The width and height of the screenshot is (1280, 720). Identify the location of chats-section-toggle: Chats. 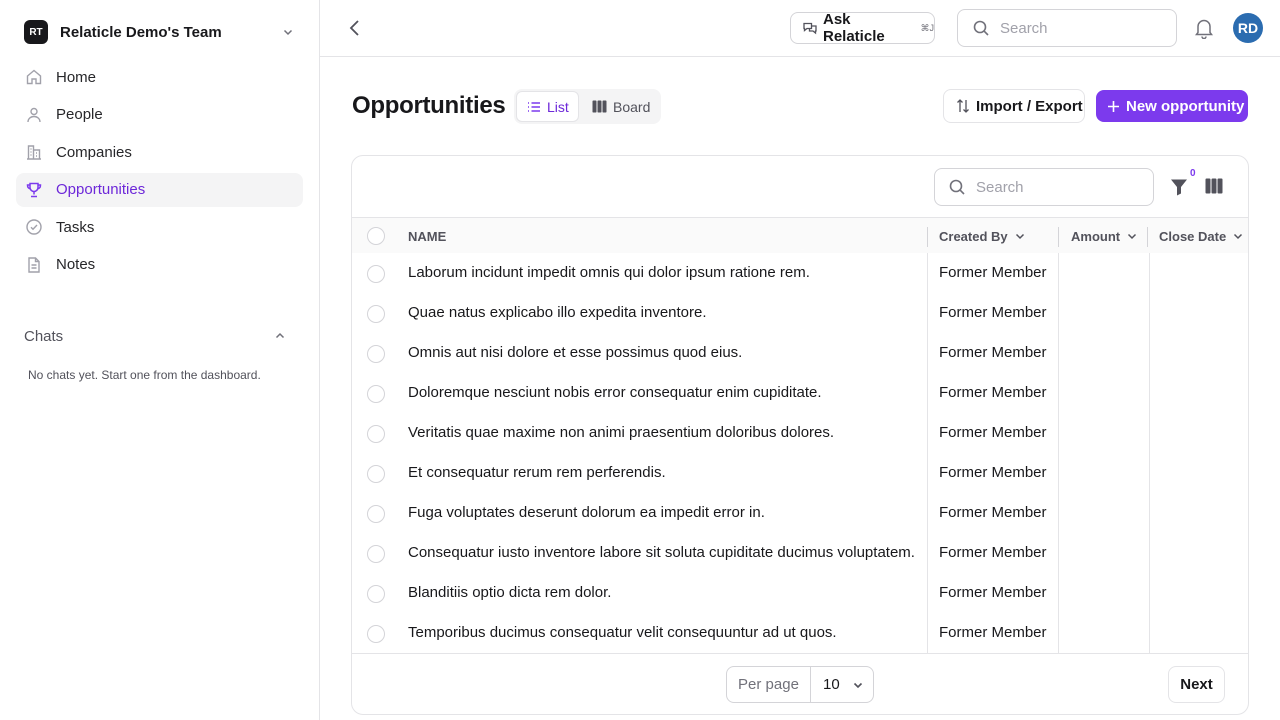
(155, 336).